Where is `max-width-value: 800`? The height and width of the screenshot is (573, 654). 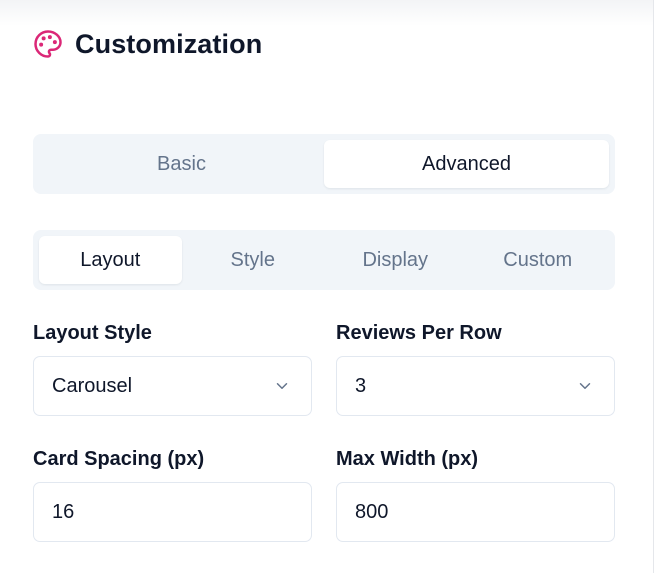 max-width-value: 800 is located at coordinates (372, 511).